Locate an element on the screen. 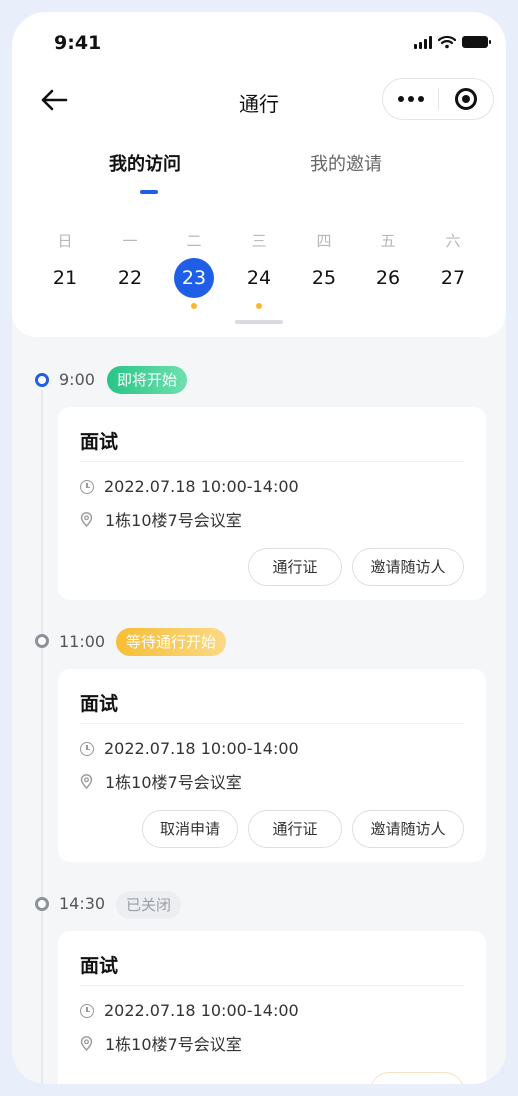 Image resolution: width=518 pixels, height=1096 pixels. weekday-label: 一 is located at coordinates (130, 241).